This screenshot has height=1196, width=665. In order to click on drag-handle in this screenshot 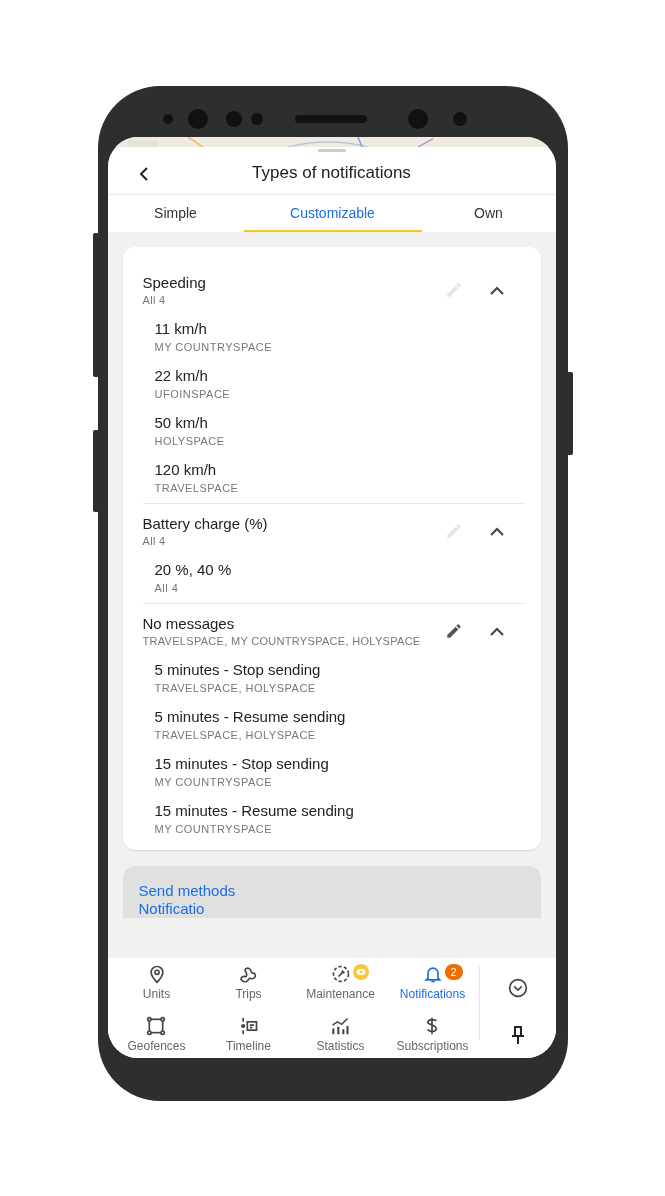, I will do `click(331, 150)`.